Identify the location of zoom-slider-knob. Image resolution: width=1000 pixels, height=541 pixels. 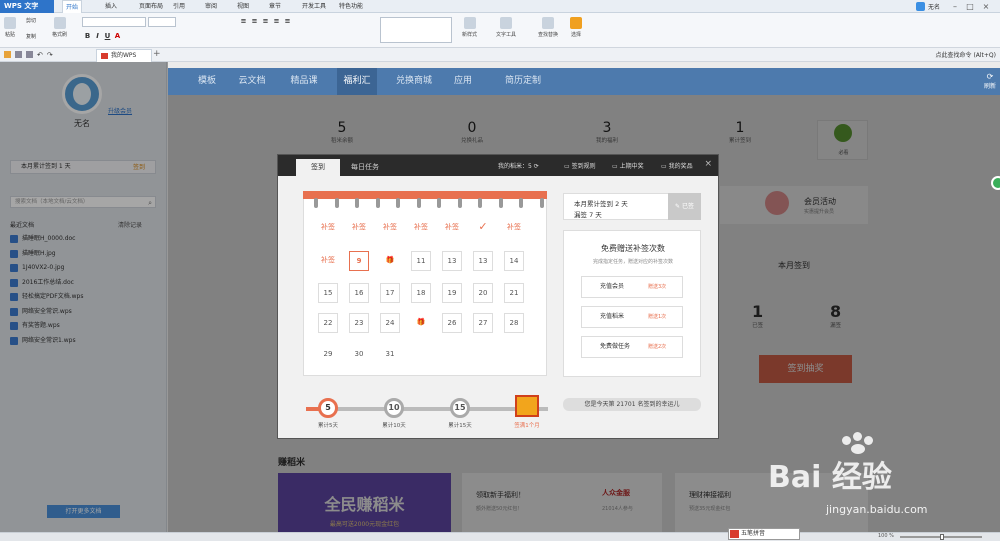
(942, 537).